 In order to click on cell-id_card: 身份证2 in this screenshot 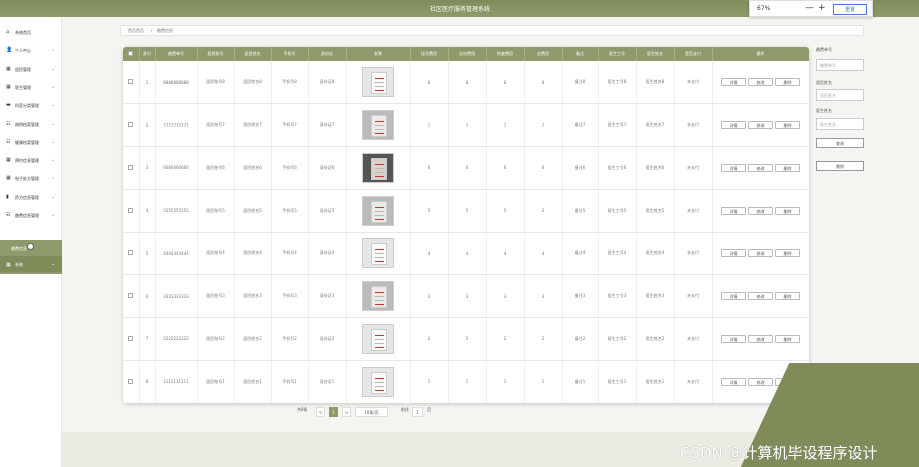, I will do `click(327, 339)`.